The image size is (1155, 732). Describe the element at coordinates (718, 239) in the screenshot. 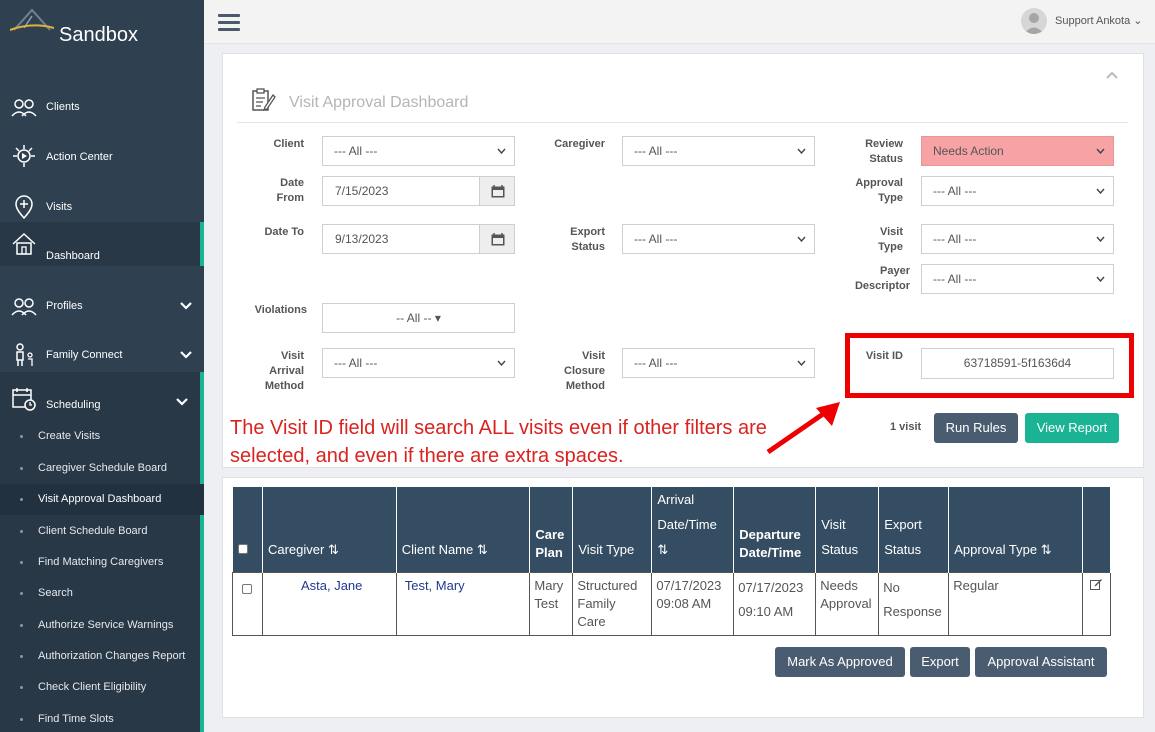

I see `export-status-select: --- All ---` at that location.